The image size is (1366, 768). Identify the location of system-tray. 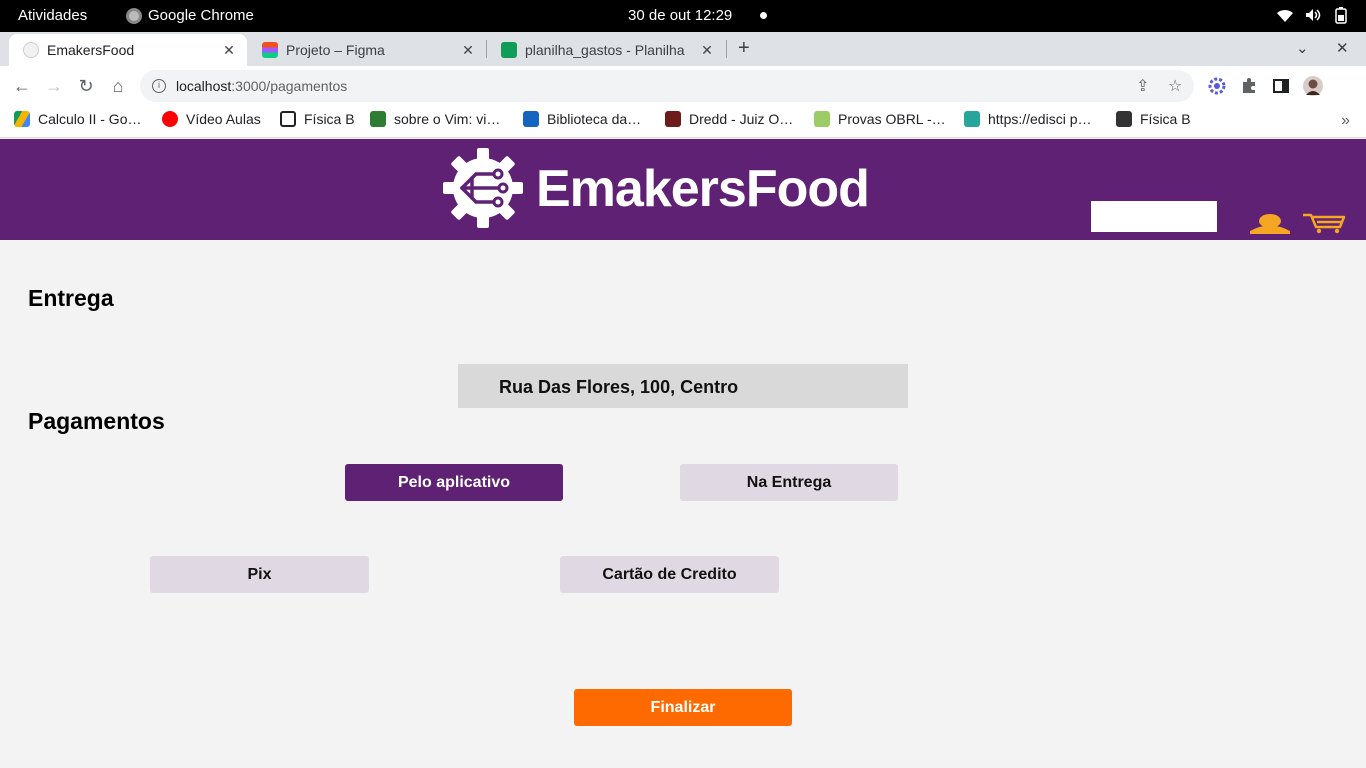
(1313, 15).